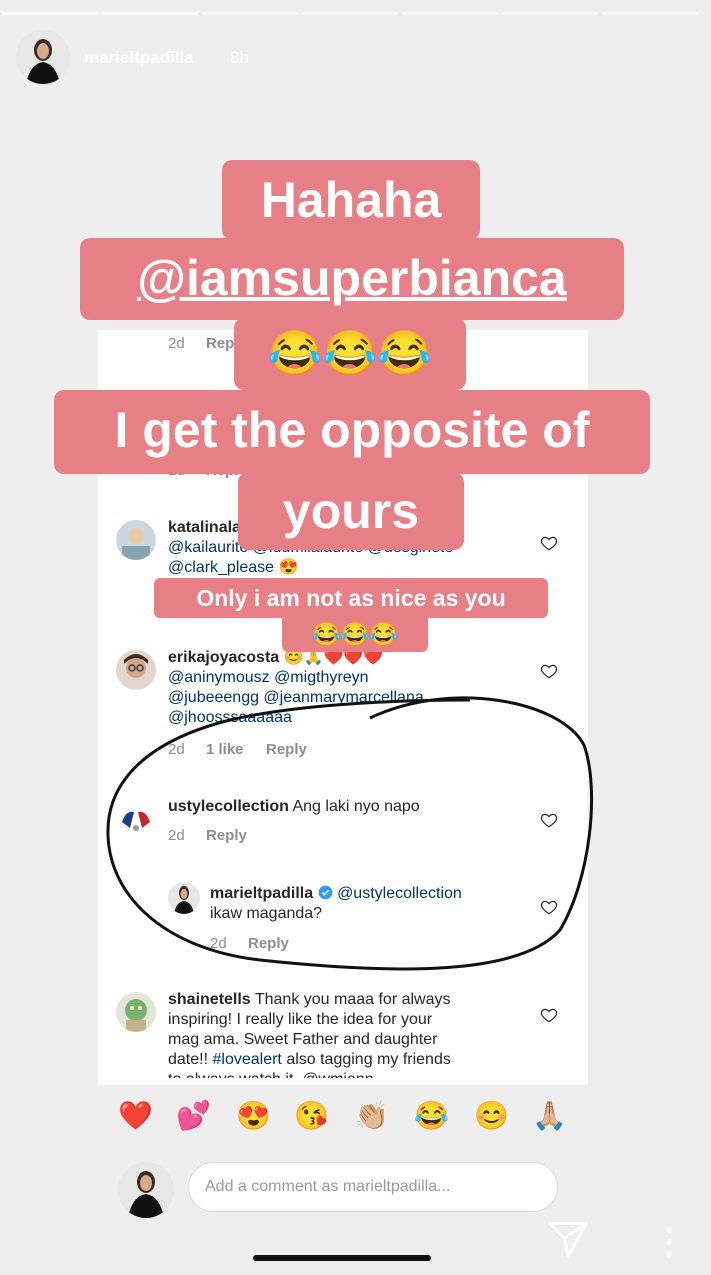 The height and width of the screenshot is (1275, 711). Describe the element at coordinates (351, 200) in the screenshot. I see `story-text-sticker: Hahaha` at that location.